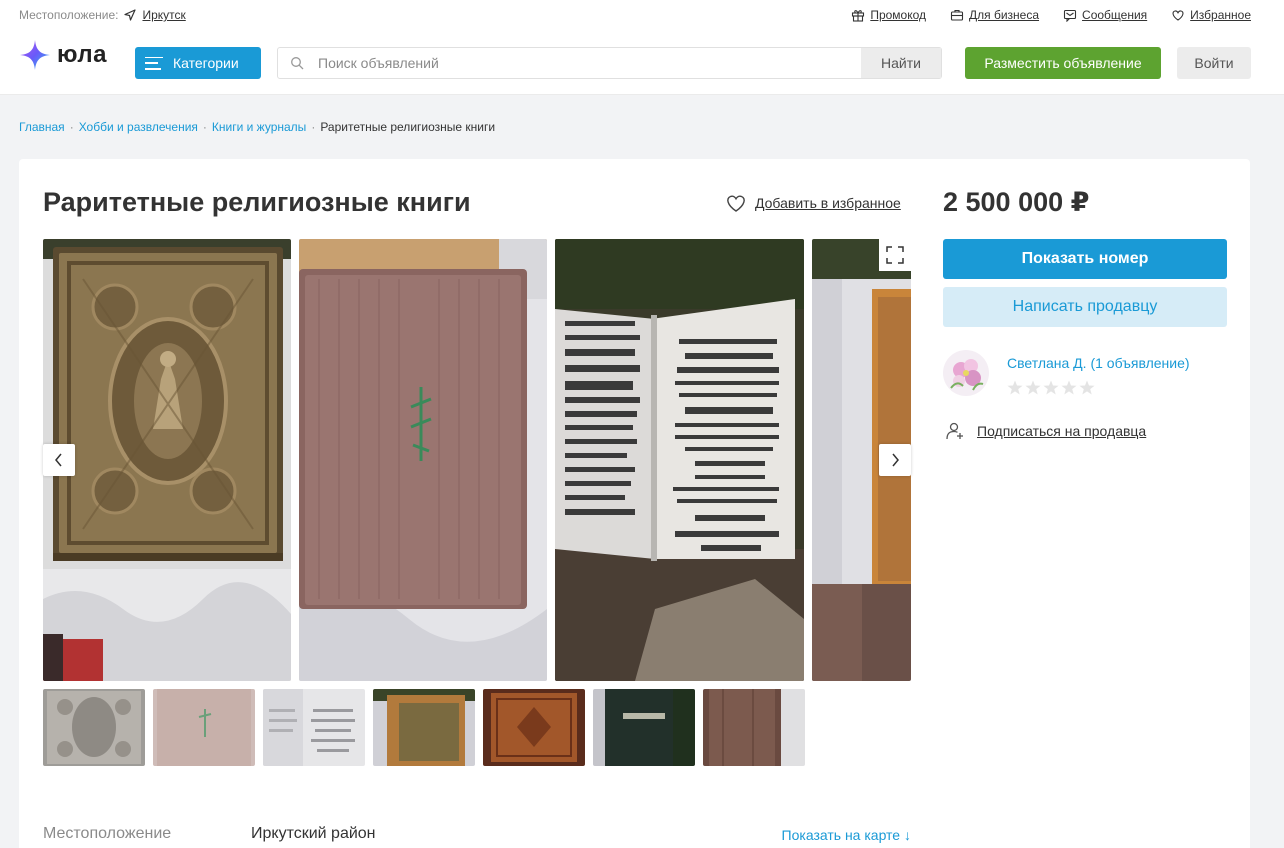 The height and width of the screenshot is (848, 1284). Describe the element at coordinates (1220, 15) in the screenshot. I see `favorites-label: Избранное` at that location.